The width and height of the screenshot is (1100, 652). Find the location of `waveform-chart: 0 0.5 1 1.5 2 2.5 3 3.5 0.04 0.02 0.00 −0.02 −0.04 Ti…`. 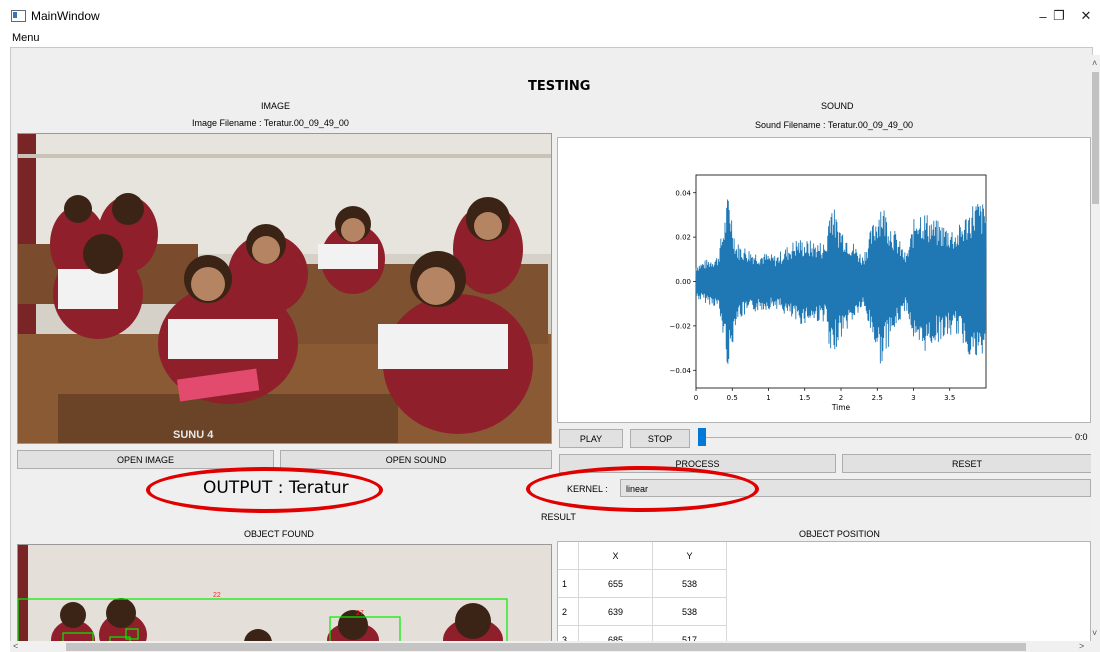

waveform-chart: 0 0.5 1 1.5 2 2.5 3 3.5 0.04 0.02 0.00 −0.02 −0.04 Ti… is located at coordinates (828, 293).